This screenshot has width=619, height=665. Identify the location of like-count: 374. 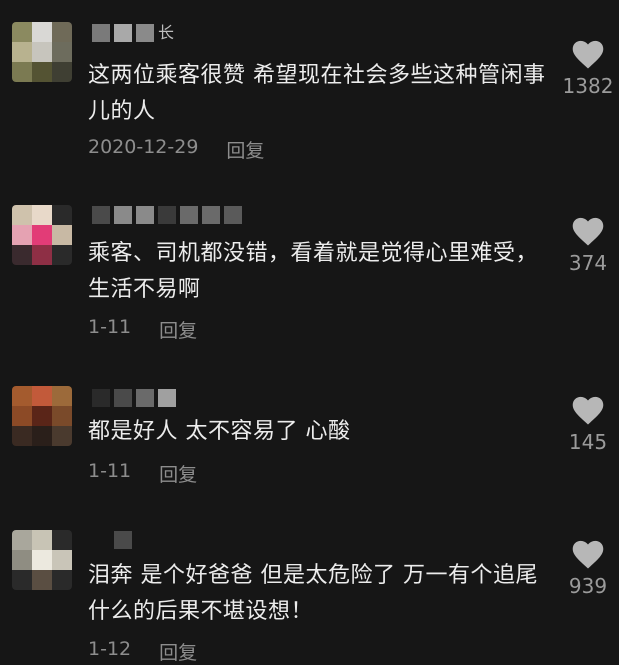
(588, 263).